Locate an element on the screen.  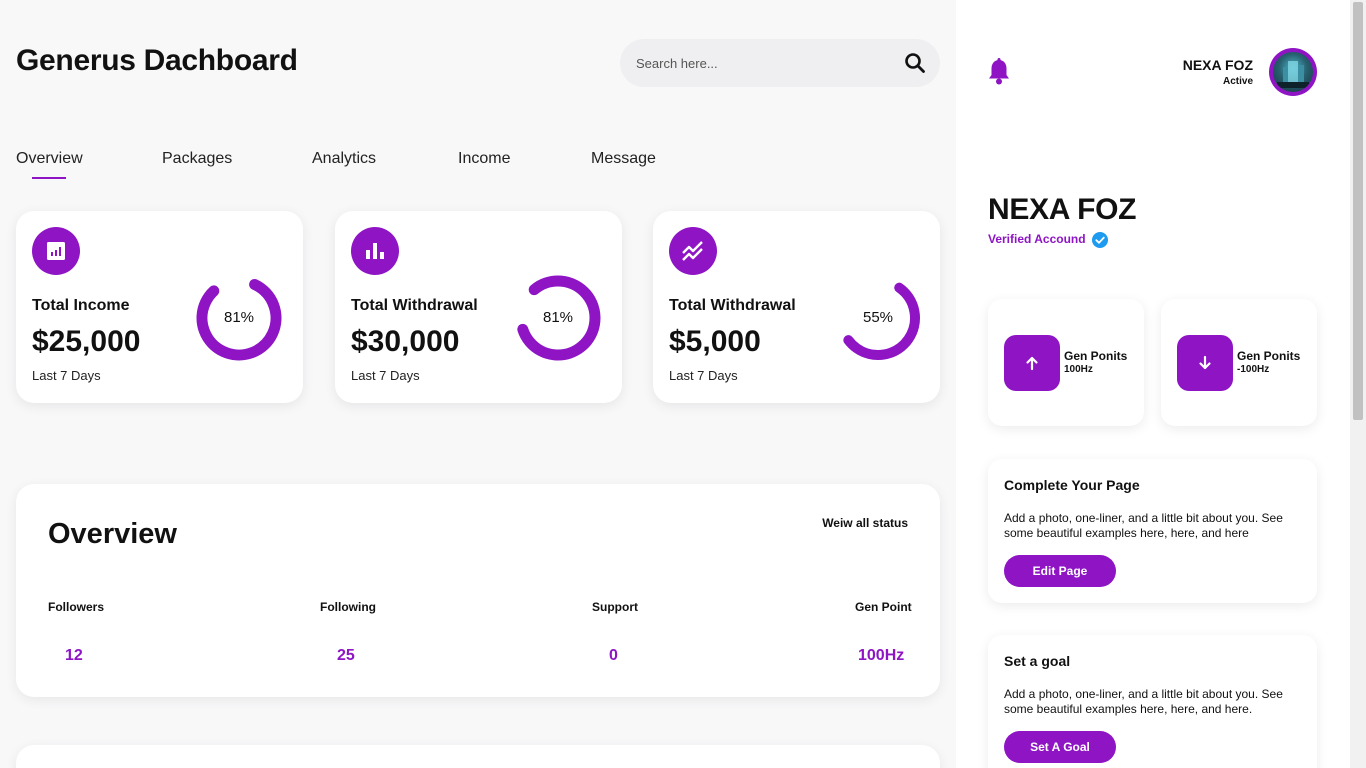
stat-header-gen-point: Gen Point is located at coordinates (883, 607).